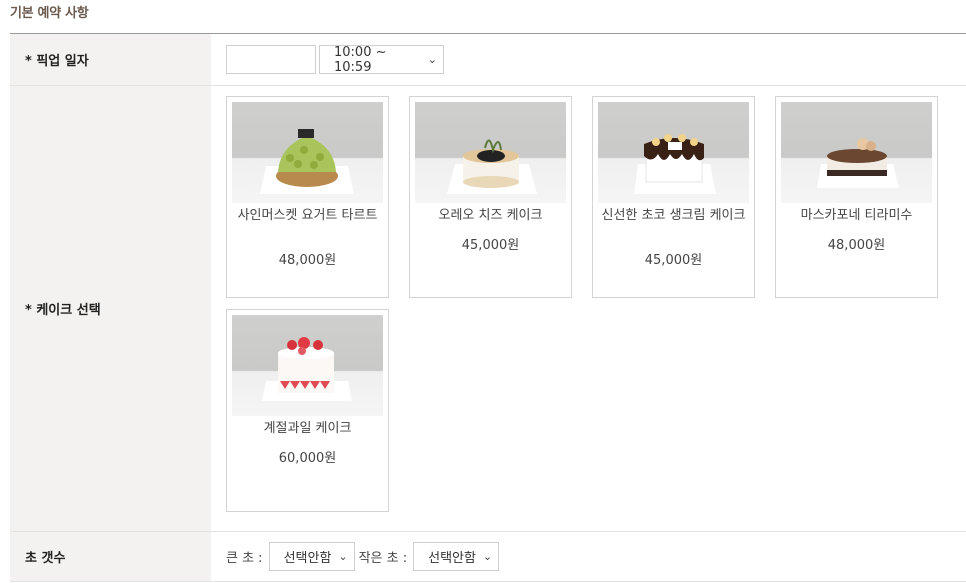 The image size is (966, 583). I want to click on section-title: 기본 예약 사항, so click(49, 13).